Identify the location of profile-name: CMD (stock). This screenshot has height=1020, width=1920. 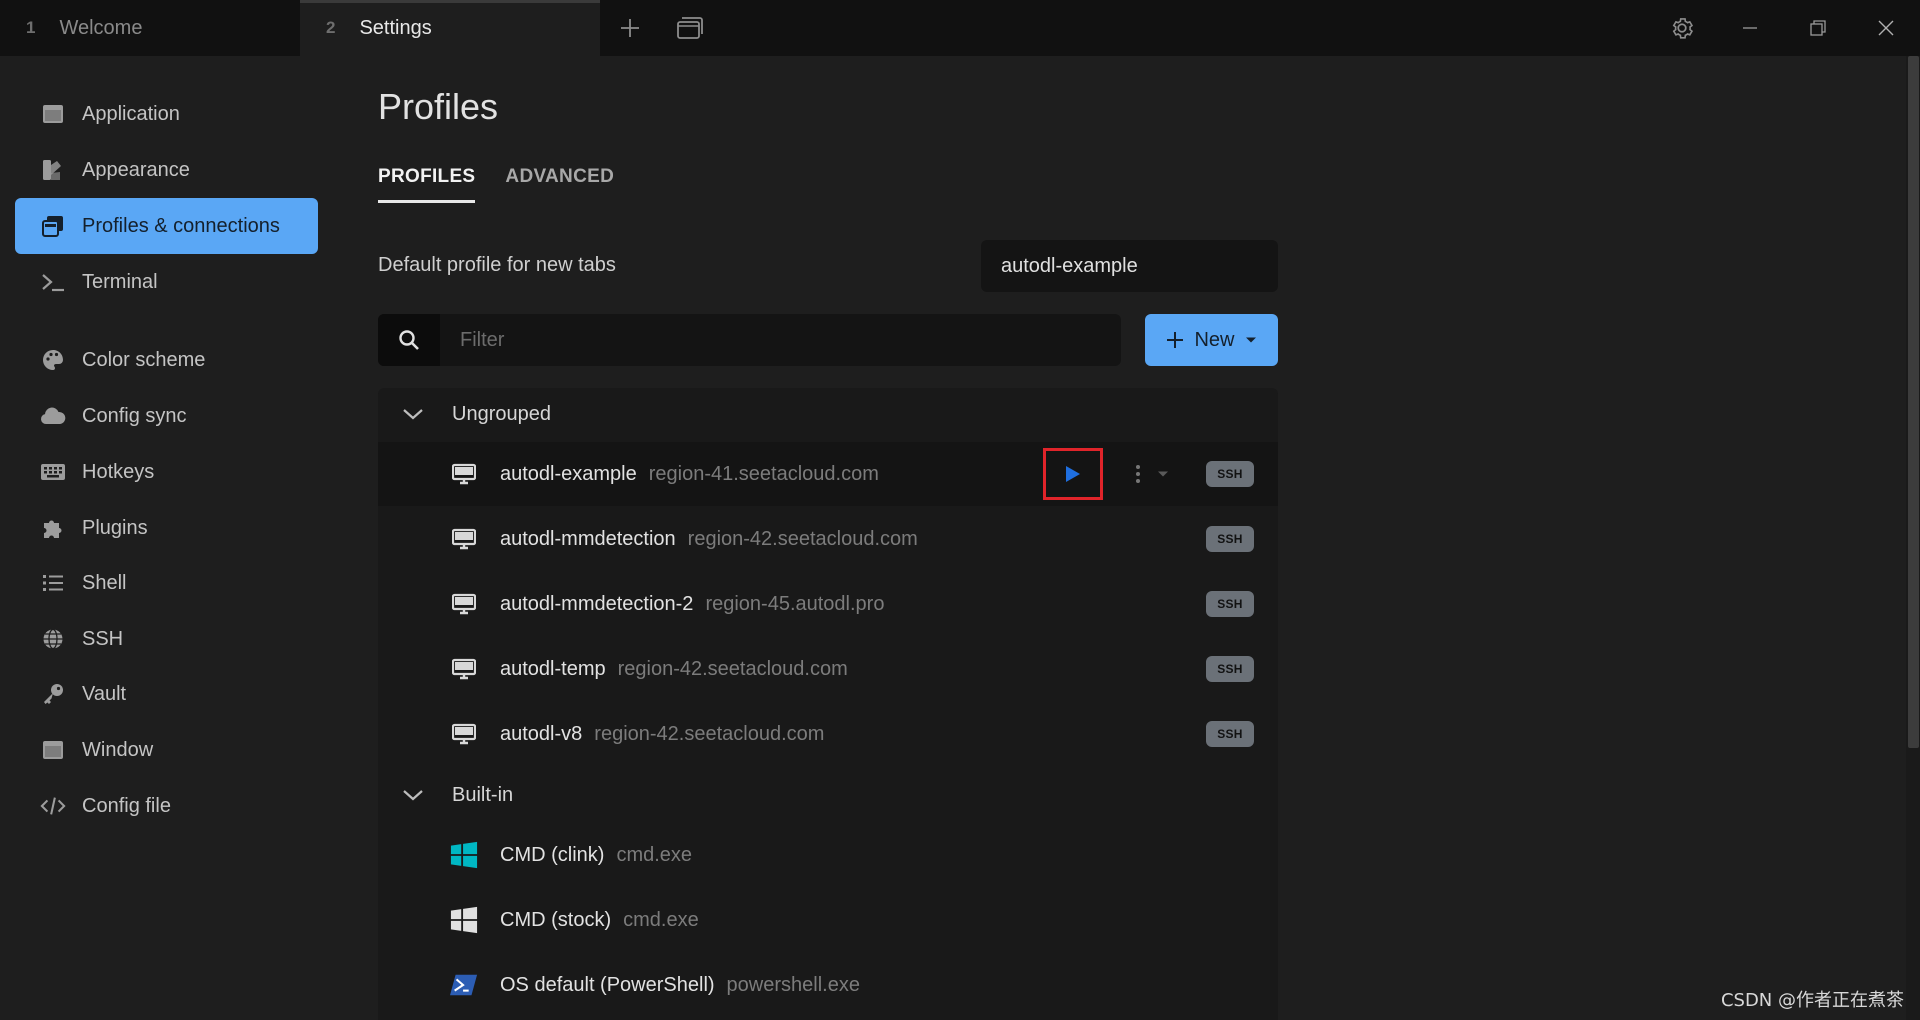
(556, 919).